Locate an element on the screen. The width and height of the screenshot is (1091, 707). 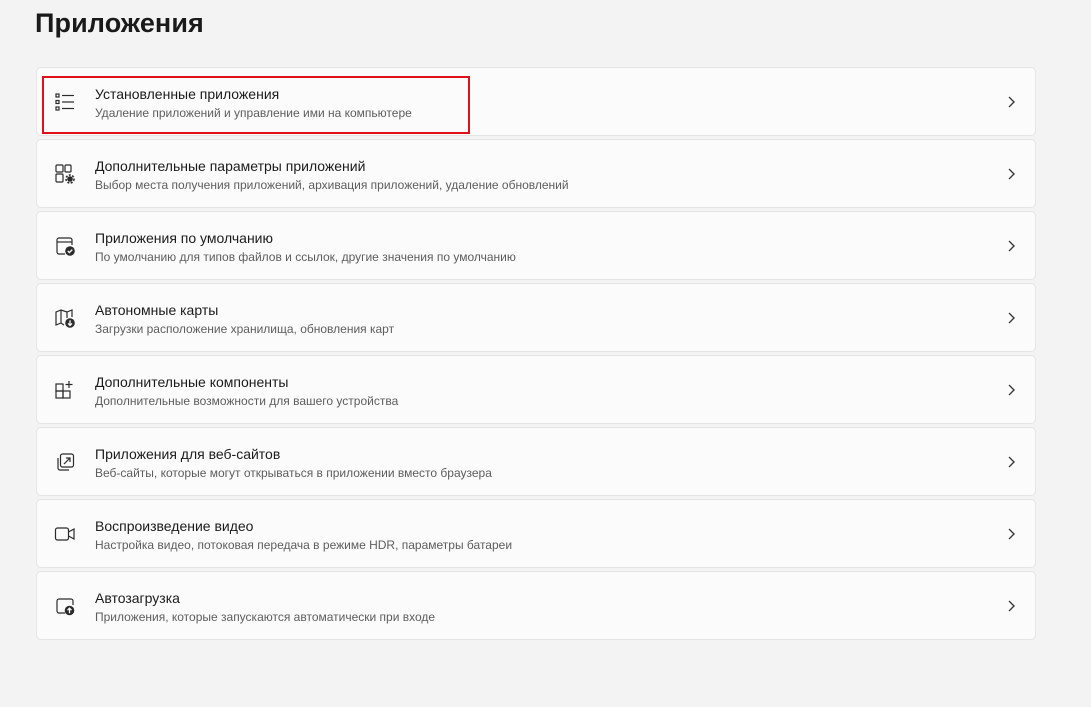
video-camera-icon is located at coordinates (65, 534).